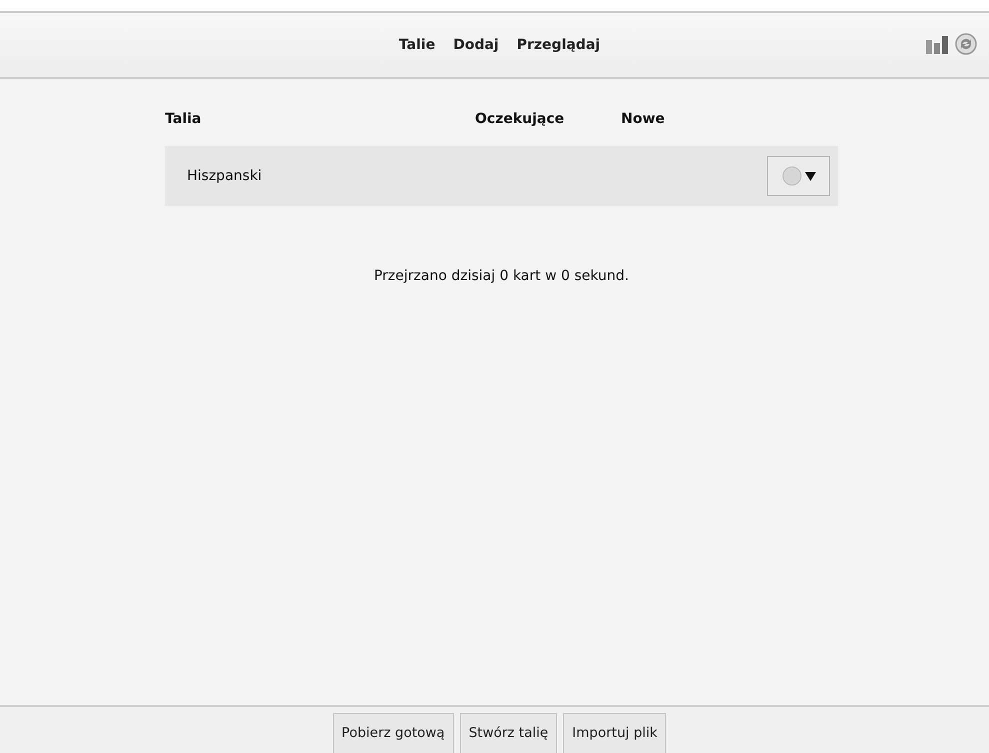 The image size is (989, 753). Describe the element at coordinates (937, 44) in the screenshot. I see `bar-chart-icon` at that location.